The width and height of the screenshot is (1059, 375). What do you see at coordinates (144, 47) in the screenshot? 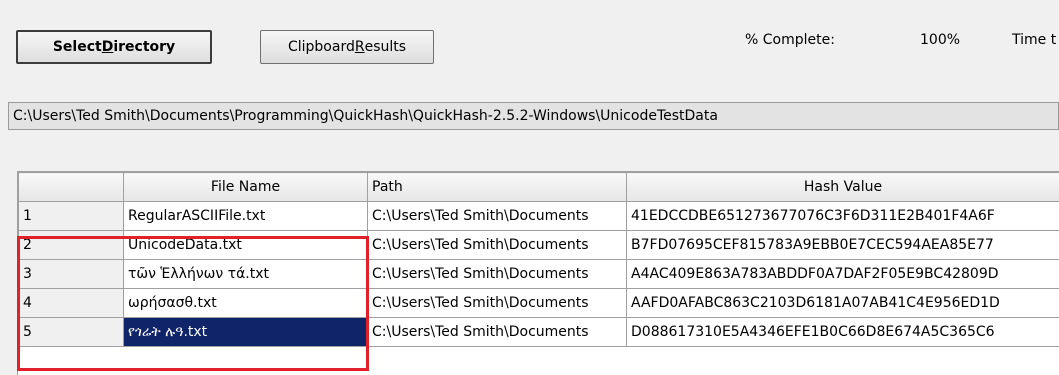
I see `select-directory-label-rest: irectory` at bounding box center [144, 47].